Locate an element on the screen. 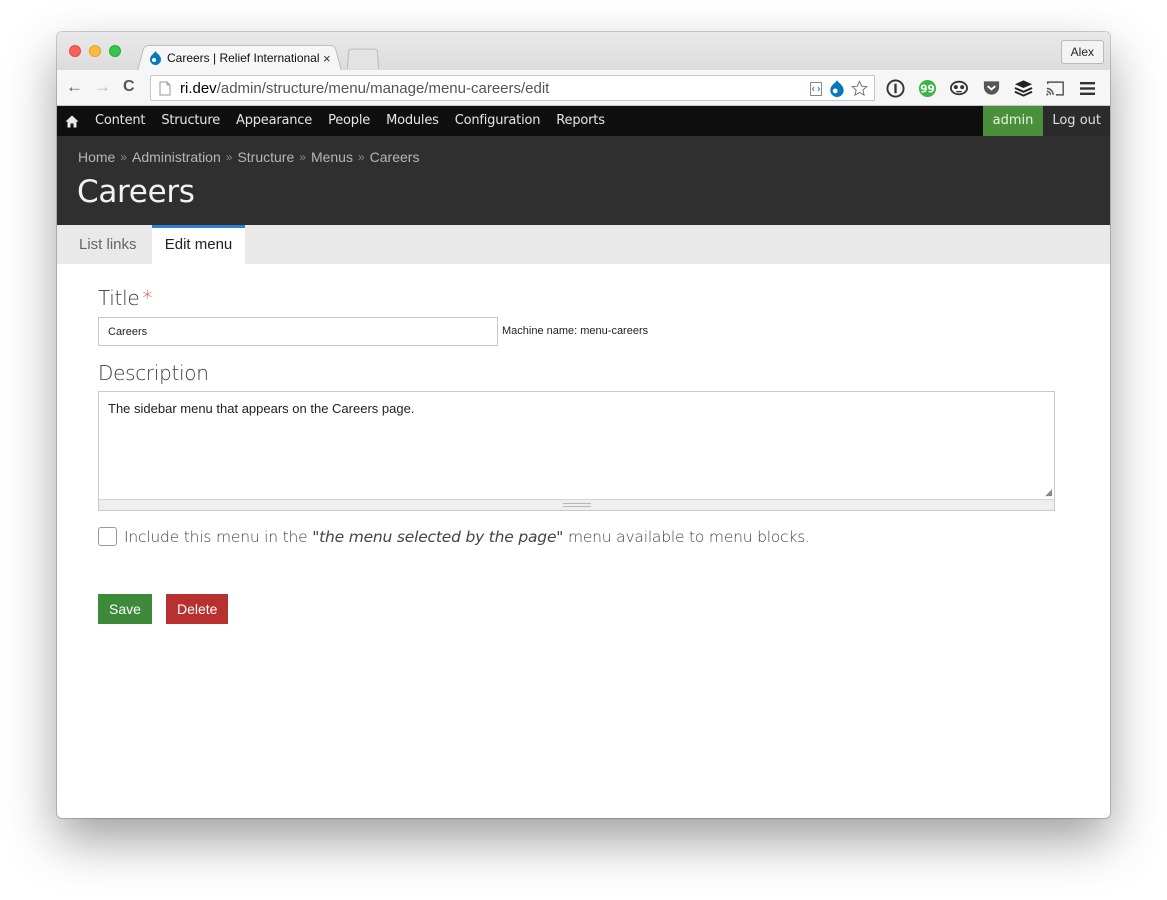 This screenshot has height=900, width=1167. checkbox-label-italic: "the menu selected by the page" is located at coordinates (438, 536).